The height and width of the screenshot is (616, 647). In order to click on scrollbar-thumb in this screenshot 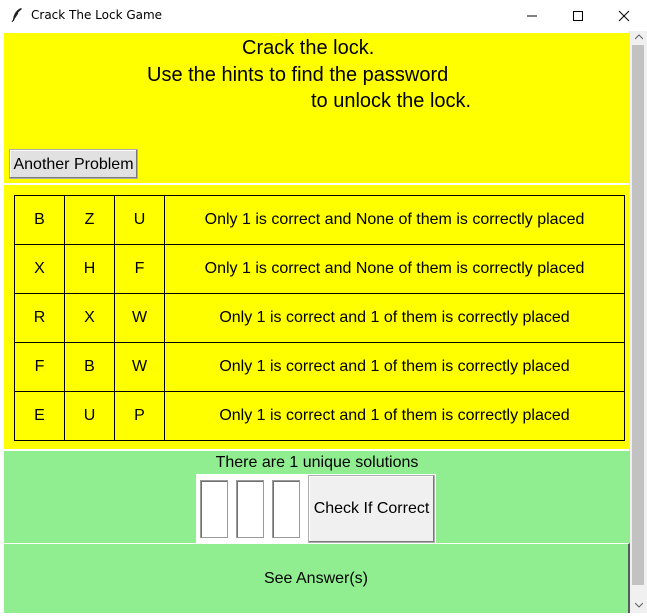, I will do `click(638, 315)`.